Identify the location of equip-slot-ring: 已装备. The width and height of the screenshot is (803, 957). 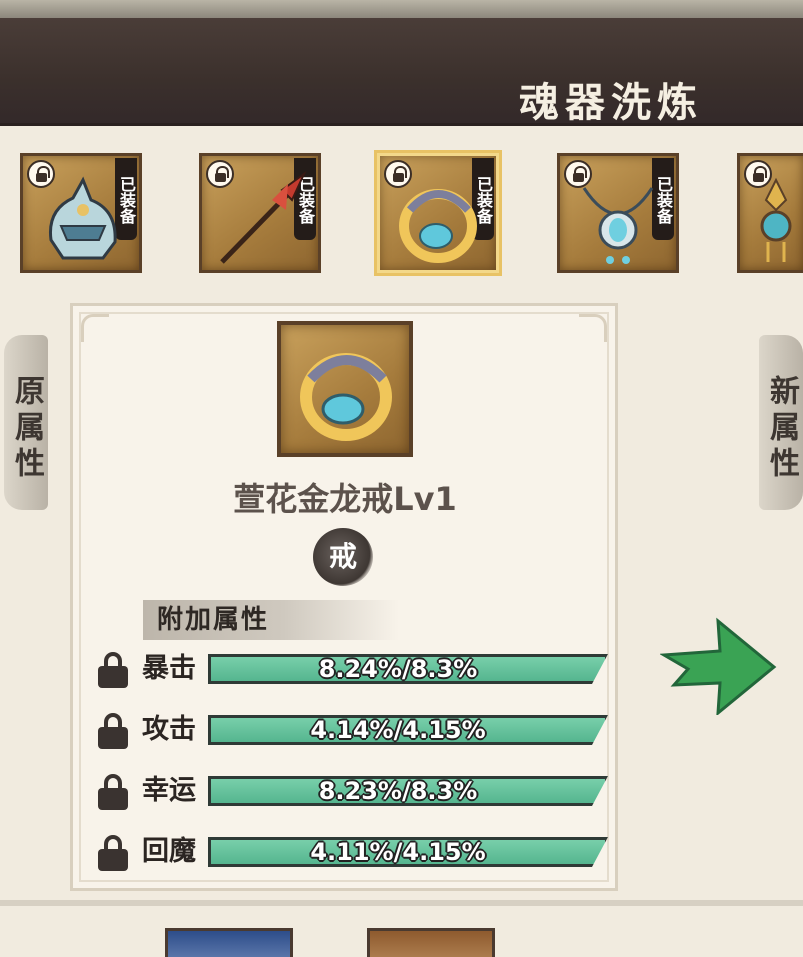
(438, 213).